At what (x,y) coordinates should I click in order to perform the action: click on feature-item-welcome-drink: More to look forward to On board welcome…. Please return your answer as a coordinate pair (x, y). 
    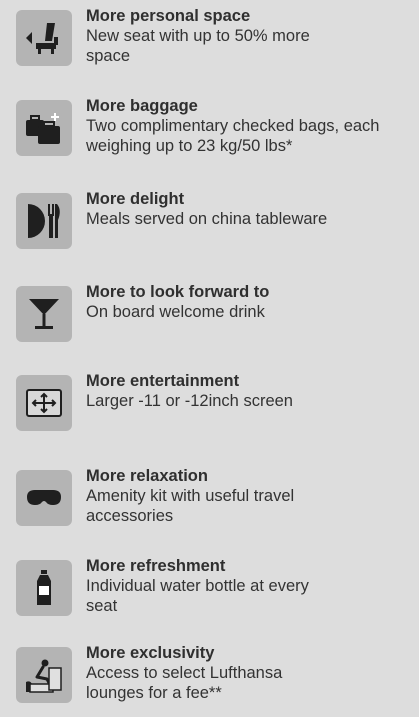
    Looking at the image, I should click on (216, 312).